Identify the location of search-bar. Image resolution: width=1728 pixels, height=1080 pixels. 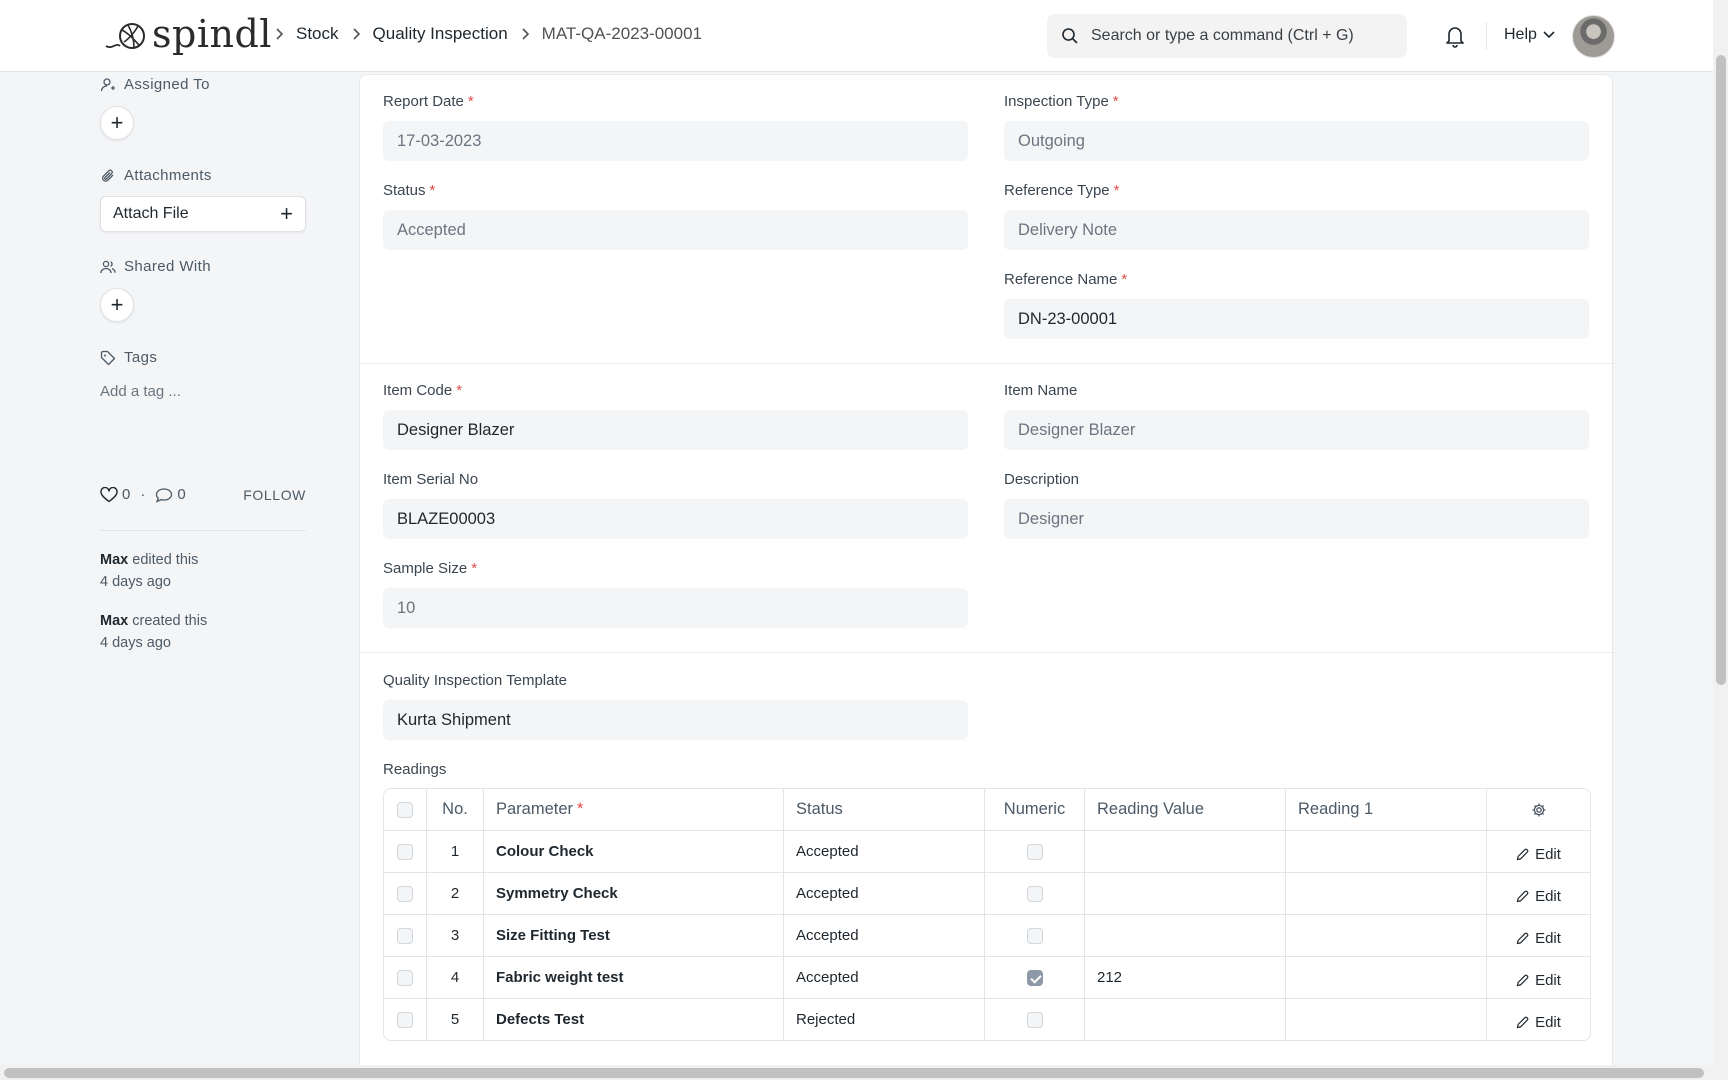
(1227, 36).